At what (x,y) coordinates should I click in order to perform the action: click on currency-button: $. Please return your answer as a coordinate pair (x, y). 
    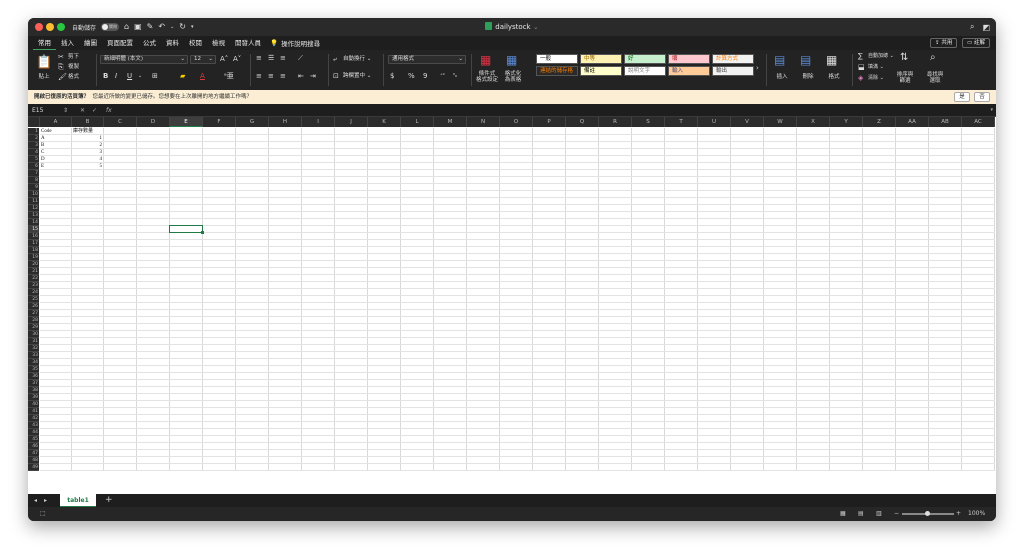
    Looking at the image, I should click on (392, 76).